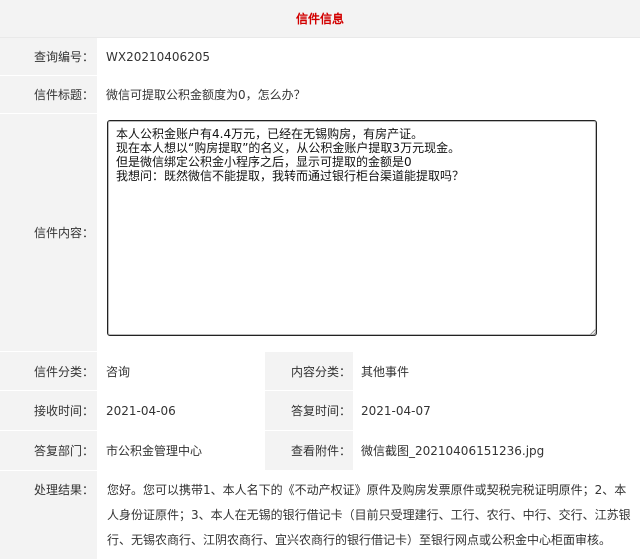  What do you see at coordinates (385, 371) in the screenshot?
I see `content-category-value: 其他事件` at bounding box center [385, 371].